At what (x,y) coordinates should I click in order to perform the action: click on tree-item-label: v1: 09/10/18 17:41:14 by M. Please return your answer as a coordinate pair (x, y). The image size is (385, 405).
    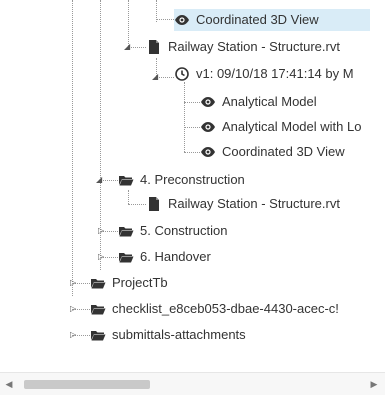
    Looking at the image, I should click on (275, 73).